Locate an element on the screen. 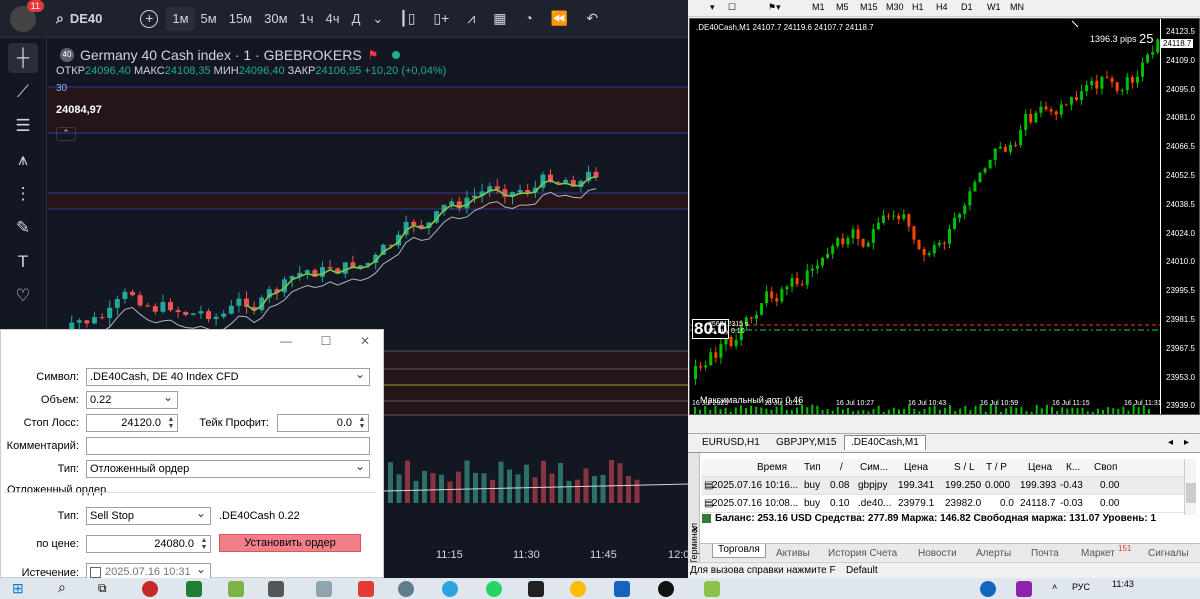  col-swap: Своп is located at coordinates (1105, 467).